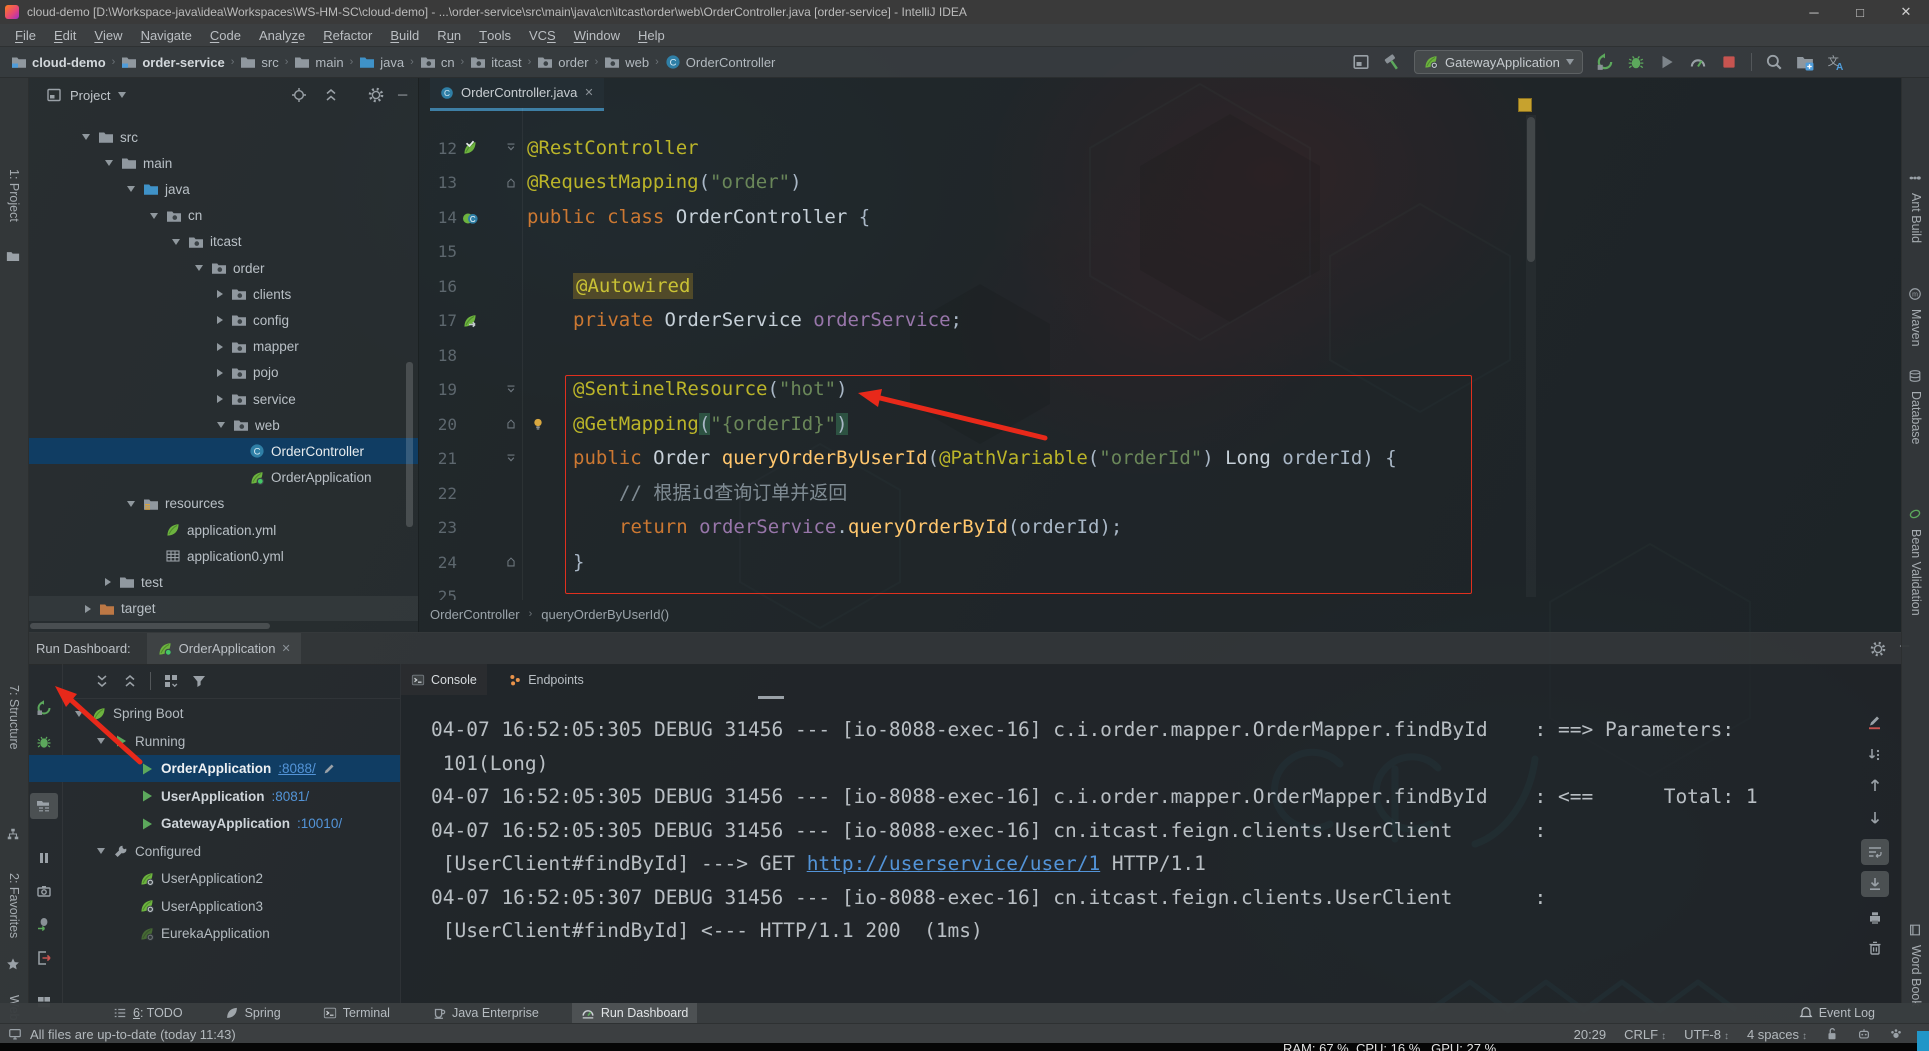 The width and height of the screenshot is (1929, 1051). What do you see at coordinates (1832, 1034) in the screenshot?
I see `lock-icon` at bounding box center [1832, 1034].